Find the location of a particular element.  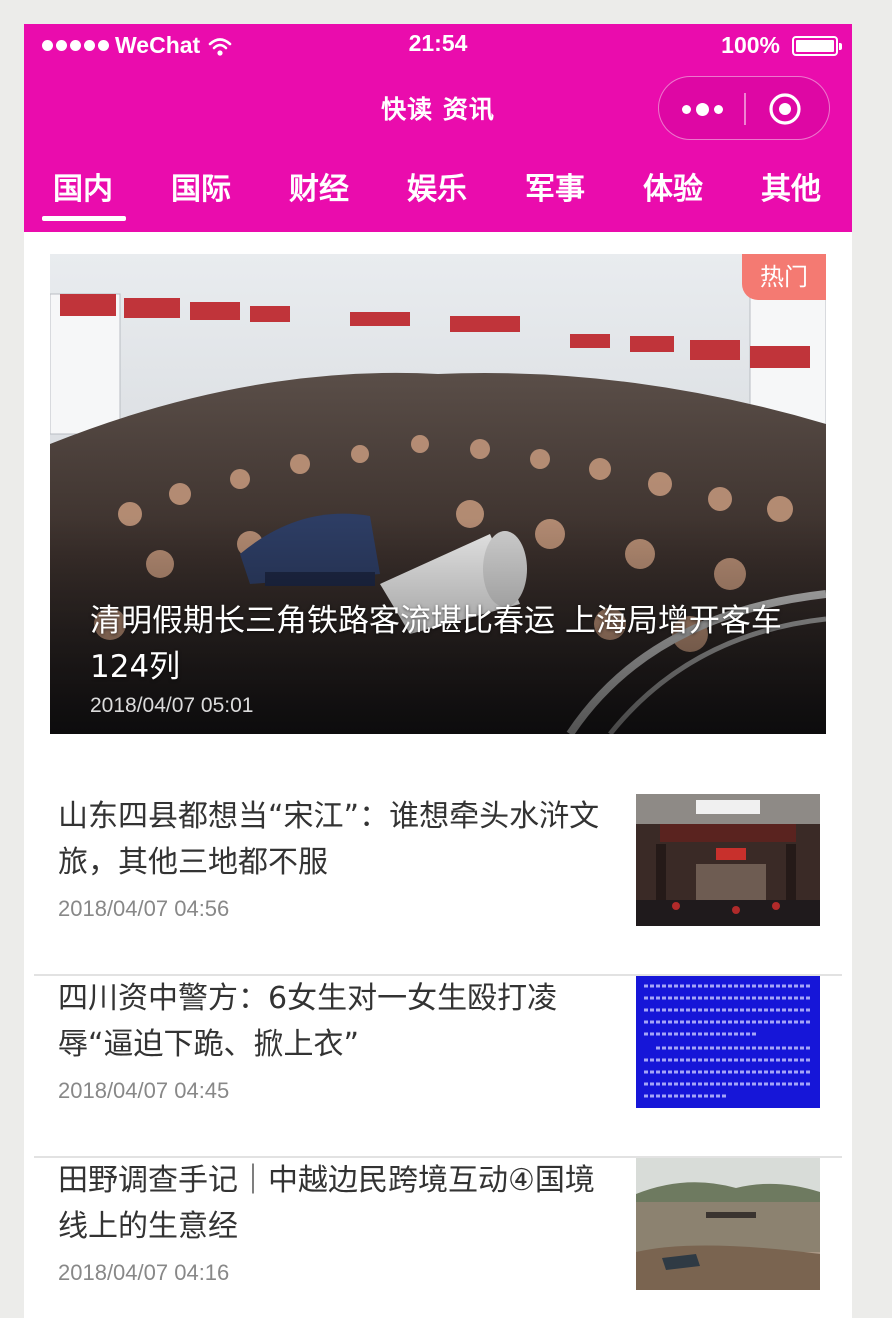

active-tab-indicator is located at coordinates (84, 218).